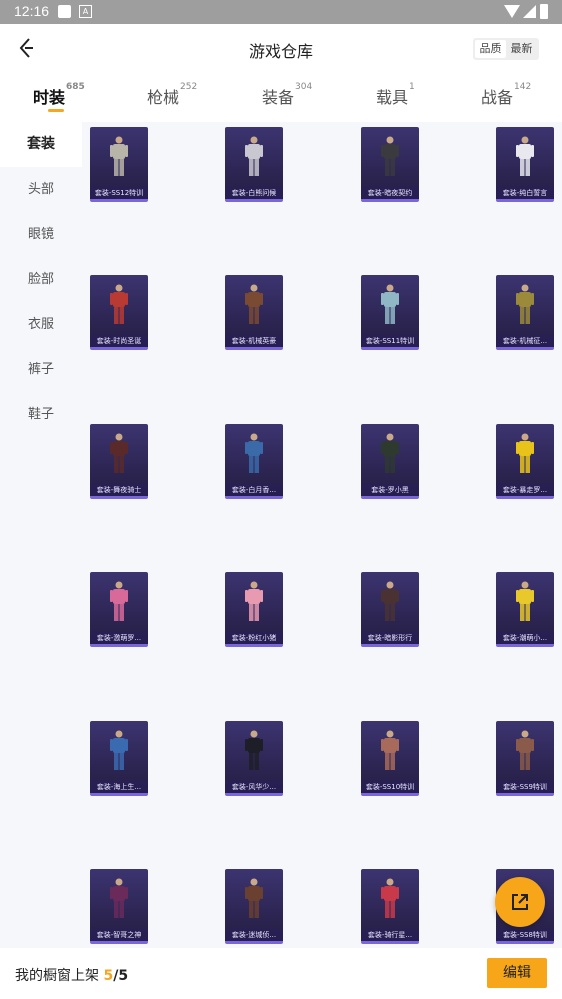  Describe the element at coordinates (64, 11) in the screenshot. I see `app-notification-icon` at that location.